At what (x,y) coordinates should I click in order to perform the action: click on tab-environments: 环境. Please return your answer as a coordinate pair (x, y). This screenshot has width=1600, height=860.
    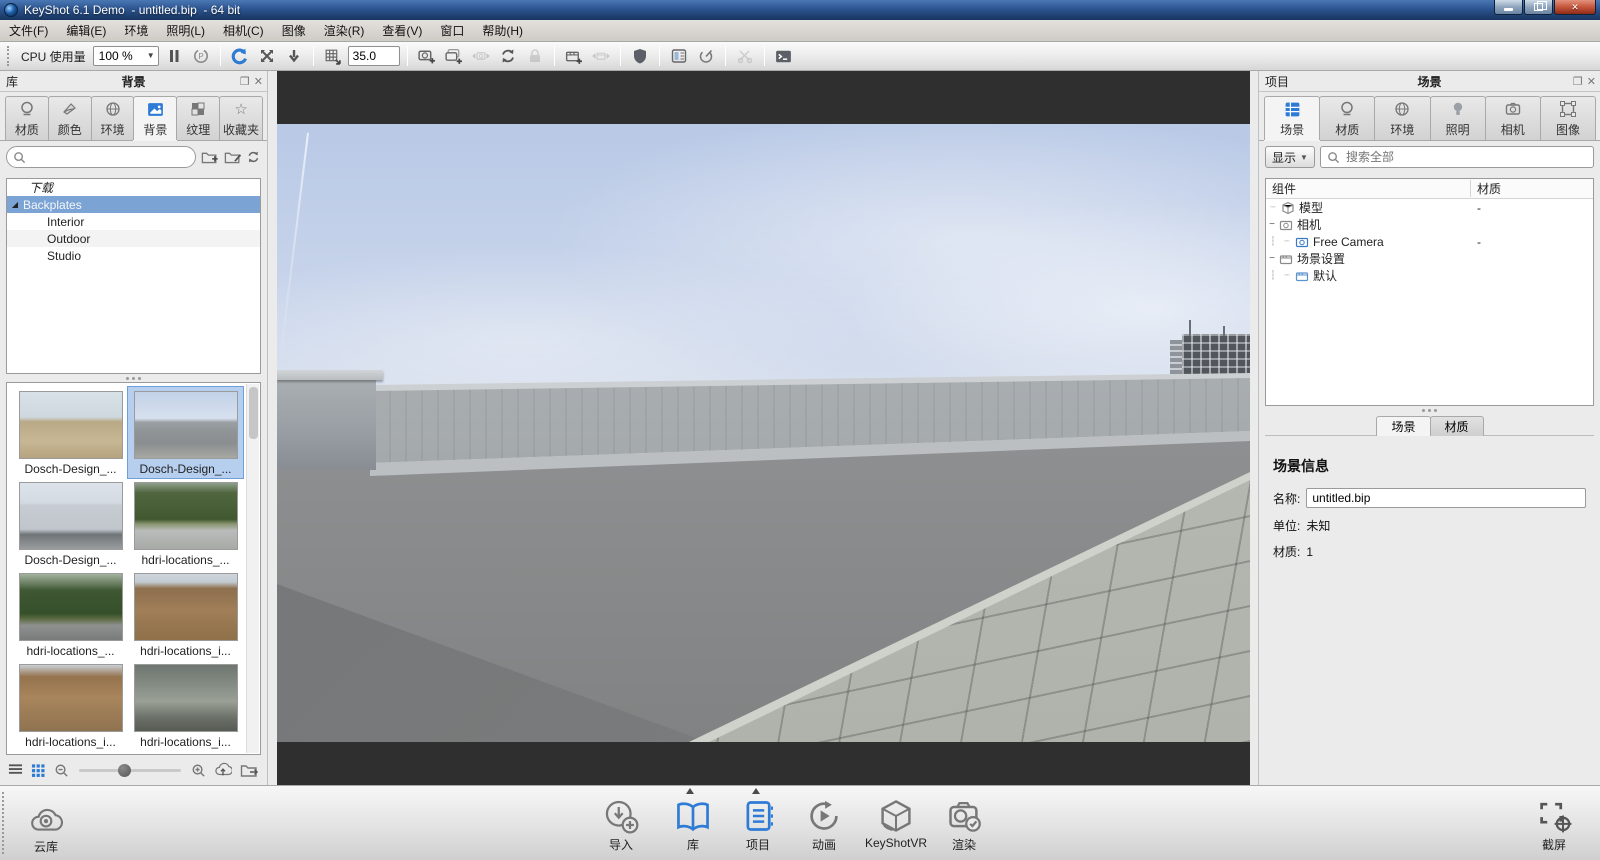
    Looking at the image, I should click on (112, 118).